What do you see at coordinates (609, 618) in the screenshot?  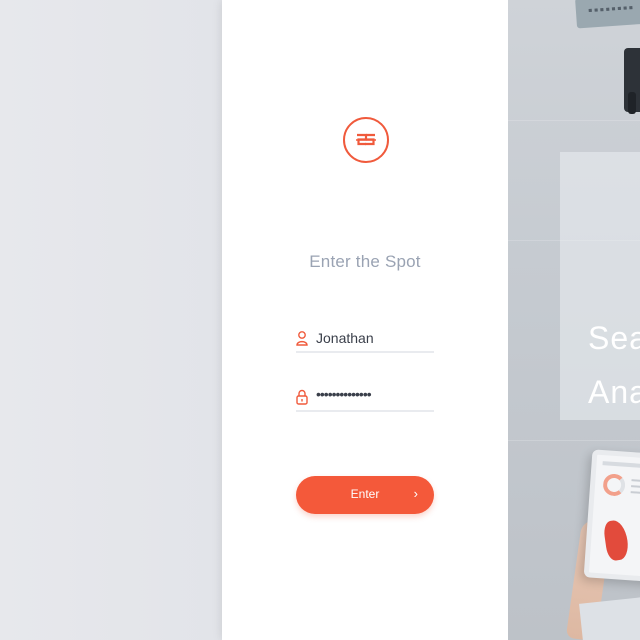 I see `sleeve-image` at bounding box center [609, 618].